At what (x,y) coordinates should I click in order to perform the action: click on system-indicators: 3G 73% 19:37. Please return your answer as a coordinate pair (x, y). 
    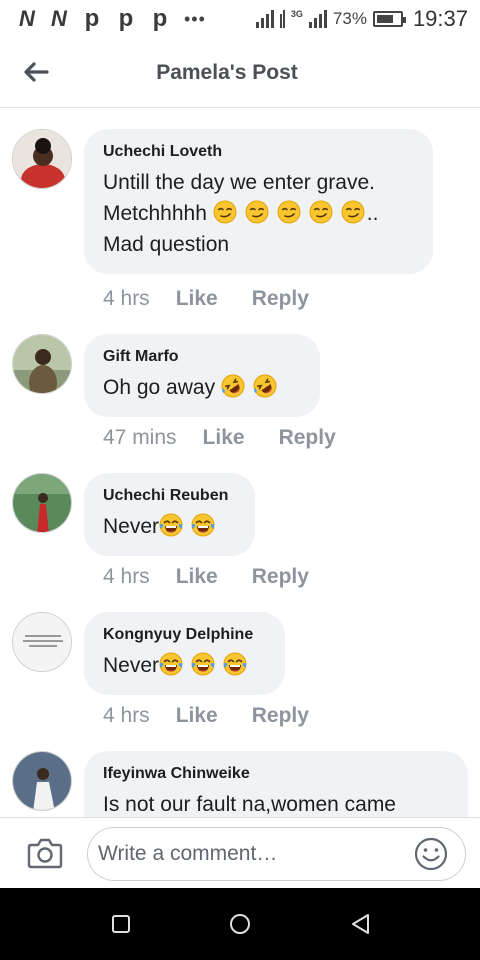
    Looking at the image, I should click on (361, 19).